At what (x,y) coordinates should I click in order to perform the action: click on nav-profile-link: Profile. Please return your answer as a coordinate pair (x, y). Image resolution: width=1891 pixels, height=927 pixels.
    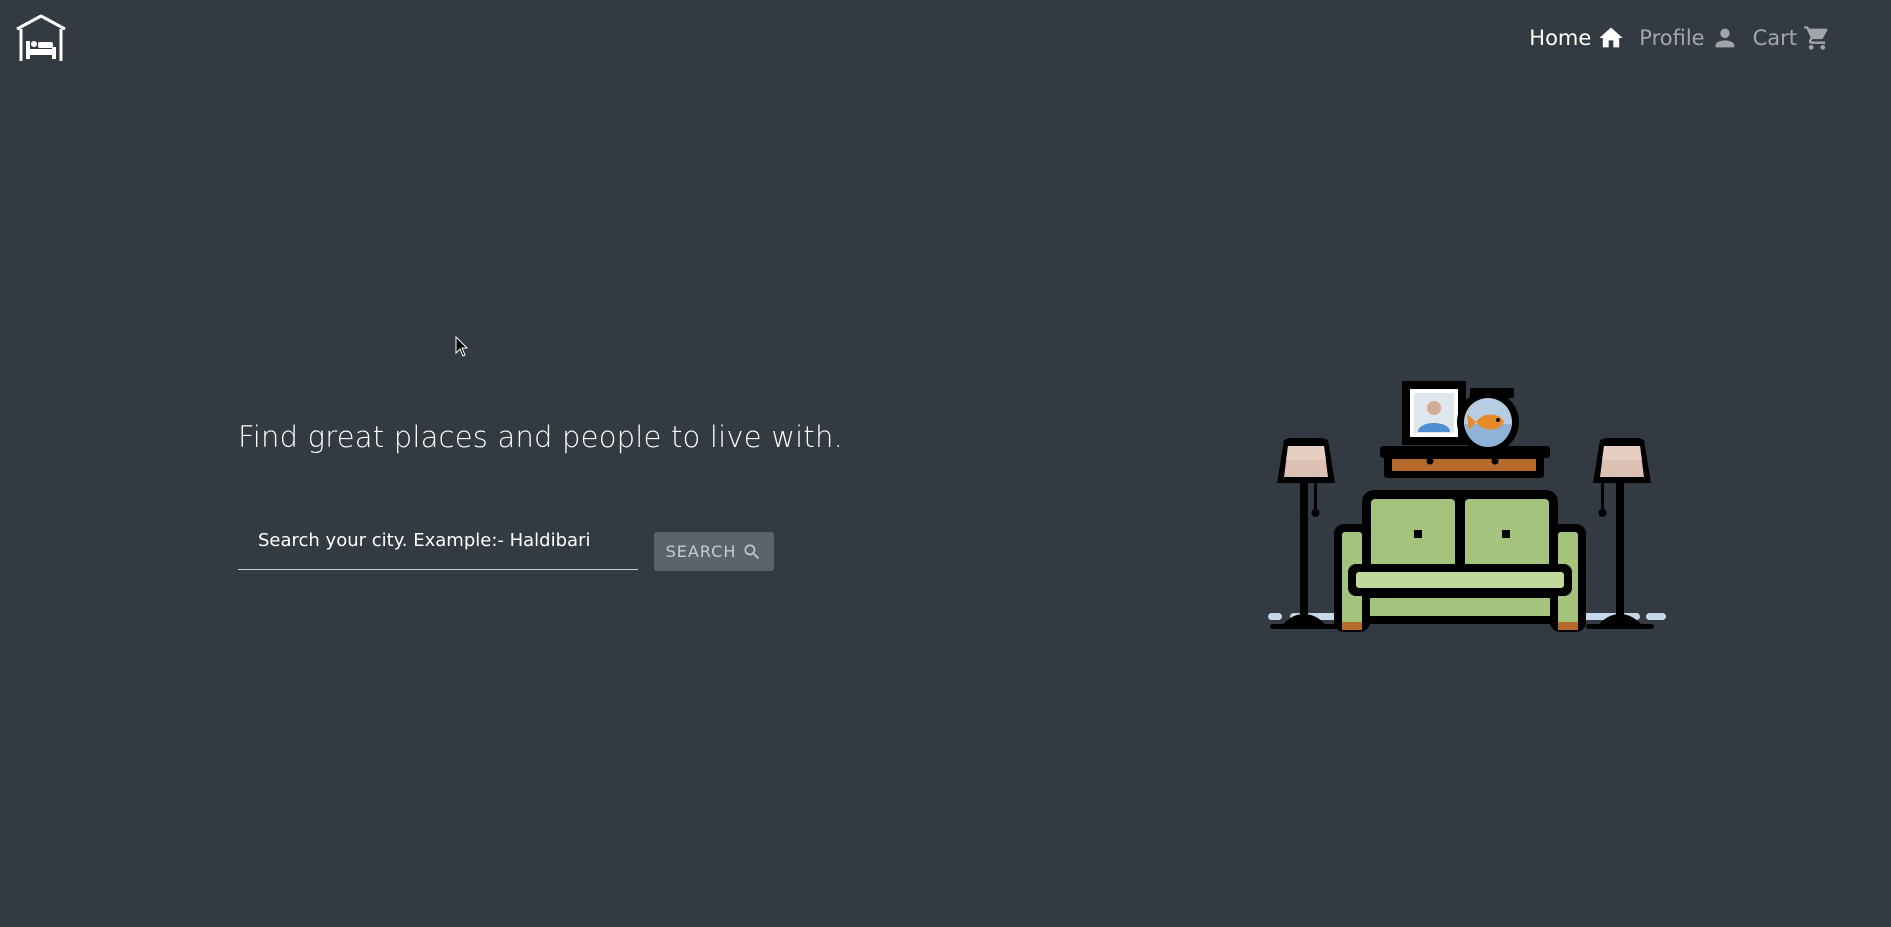
    Looking at the image, I should click on (1688, 38).